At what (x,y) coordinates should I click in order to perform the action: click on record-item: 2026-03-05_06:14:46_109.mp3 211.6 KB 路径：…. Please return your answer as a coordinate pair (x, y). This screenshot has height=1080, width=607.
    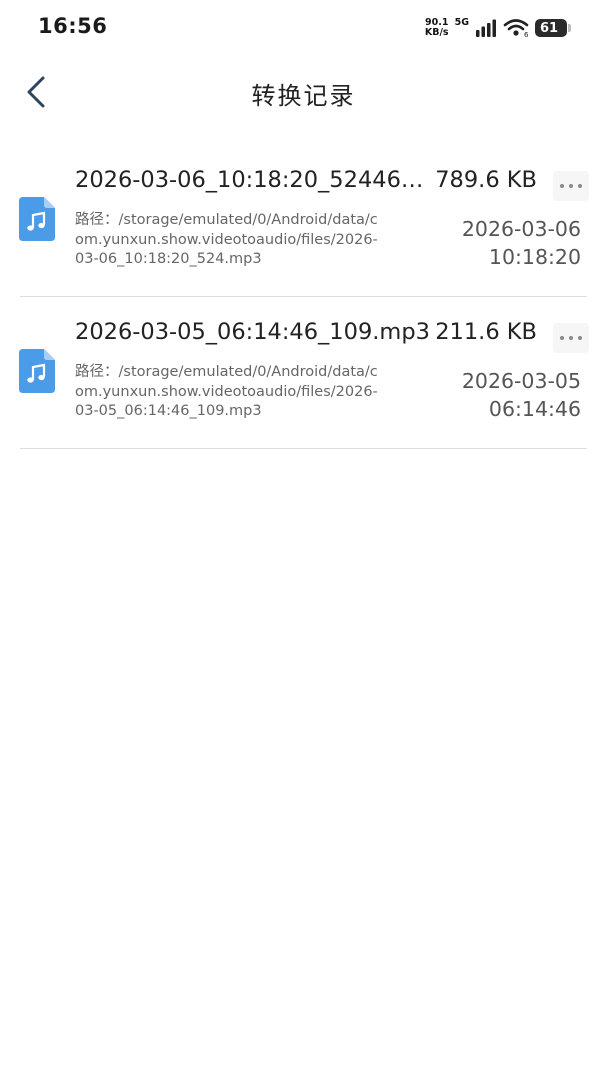
    Looking at the image, I should click on (303, 373).